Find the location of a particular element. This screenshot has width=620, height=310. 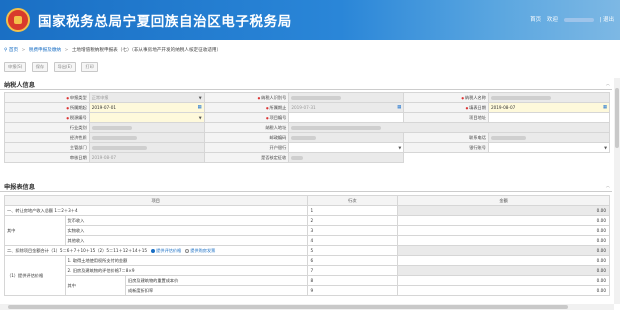

row-sub-label: 实物收入 is located at coordinates (186, 230).